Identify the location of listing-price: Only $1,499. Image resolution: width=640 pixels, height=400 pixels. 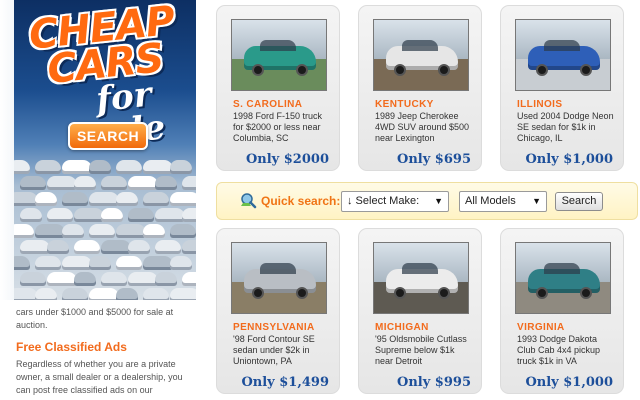
(285, 382).